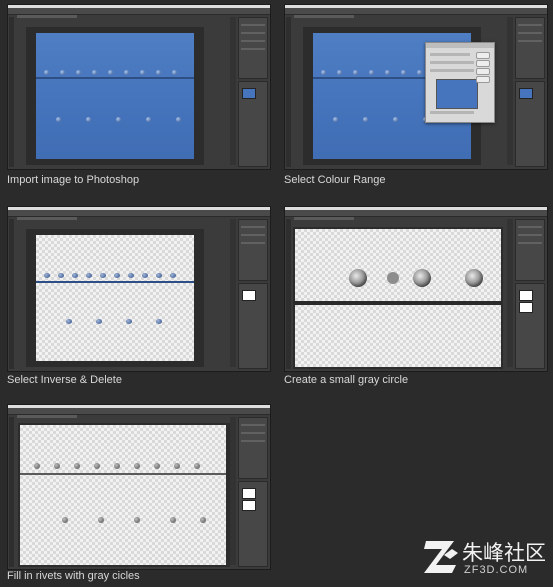 Image resolution: width=553 pixels, height=587 pixels. What do you see at coordinates (452, 70) in the screenshot?
I see `range-slider` at bounding box center [452, 70].